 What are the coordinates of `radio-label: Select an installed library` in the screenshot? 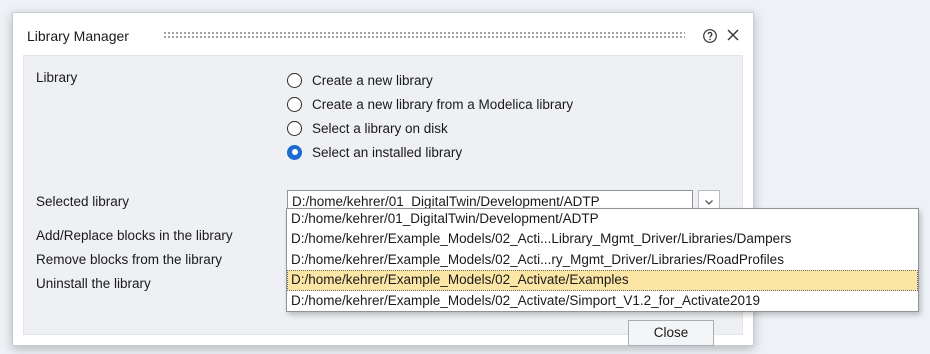 It's located at (387, 152).